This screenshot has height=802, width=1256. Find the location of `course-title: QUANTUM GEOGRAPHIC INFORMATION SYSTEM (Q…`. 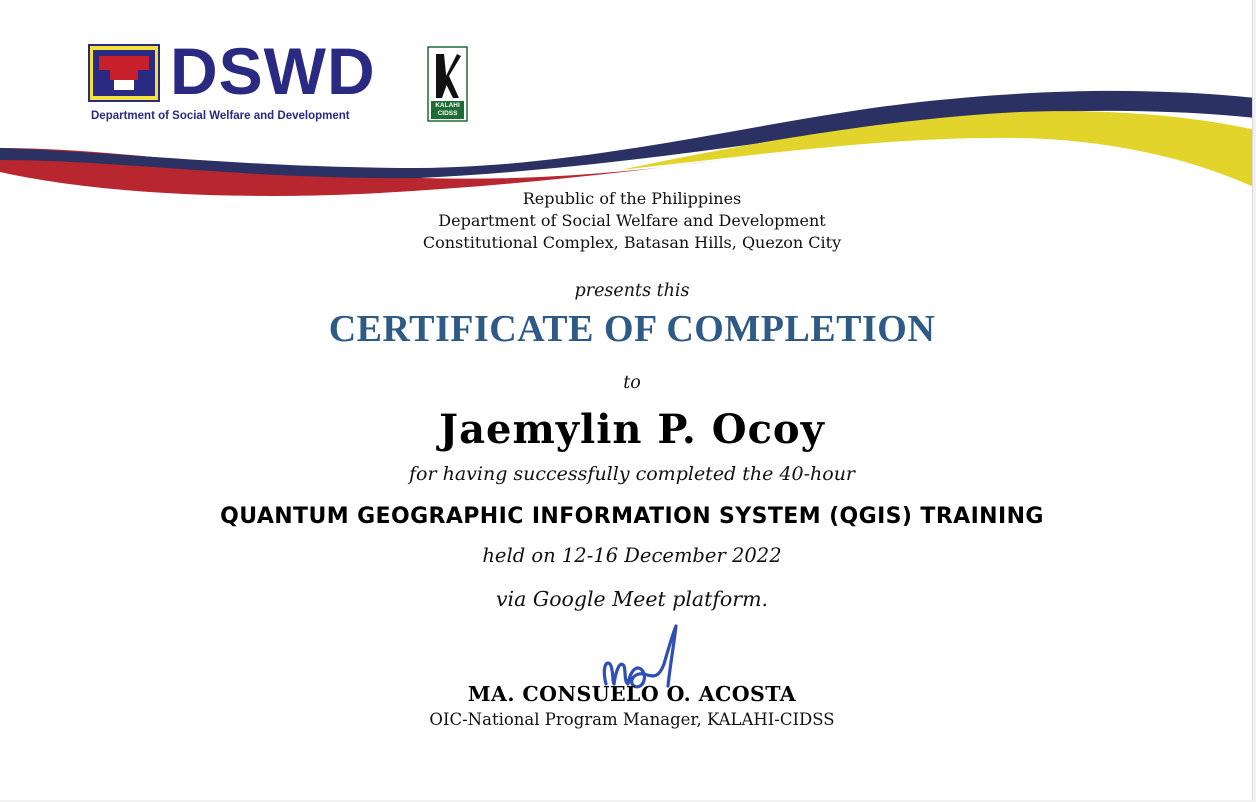

course-title: QUANTUM GEOGRAPHIC INFORMATION SYSTEM (Q… is located at coordinates (632, 516).